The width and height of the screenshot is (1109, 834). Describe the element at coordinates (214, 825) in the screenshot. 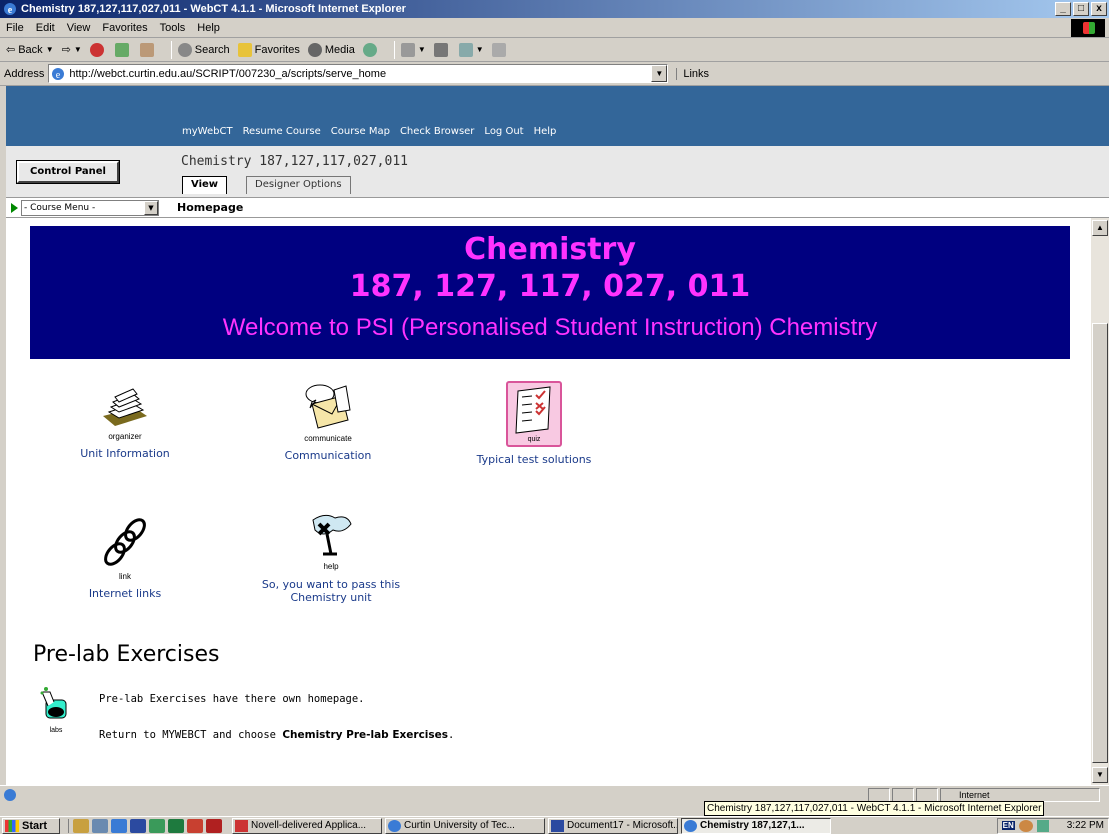

I see `quicklaunch-edit-icon` at that location.